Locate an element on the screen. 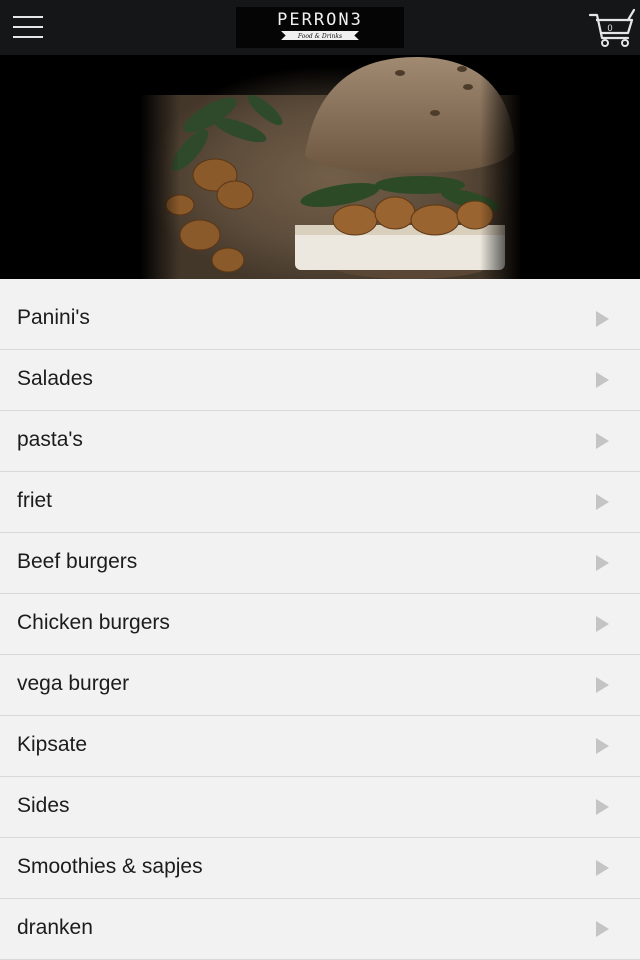 This screenshot has height=960, width=640. category-item-chicken-burgers: Chicken burgers is located at coordinates (320, 624).